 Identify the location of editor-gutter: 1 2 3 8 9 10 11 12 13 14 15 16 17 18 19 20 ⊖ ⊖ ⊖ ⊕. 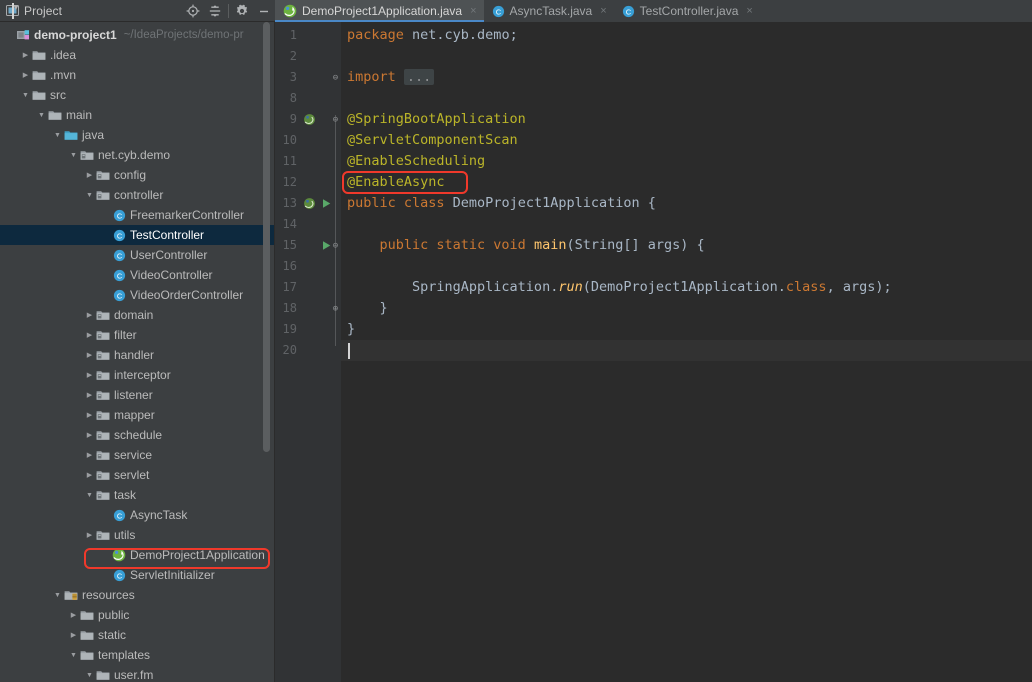
(308, 352).